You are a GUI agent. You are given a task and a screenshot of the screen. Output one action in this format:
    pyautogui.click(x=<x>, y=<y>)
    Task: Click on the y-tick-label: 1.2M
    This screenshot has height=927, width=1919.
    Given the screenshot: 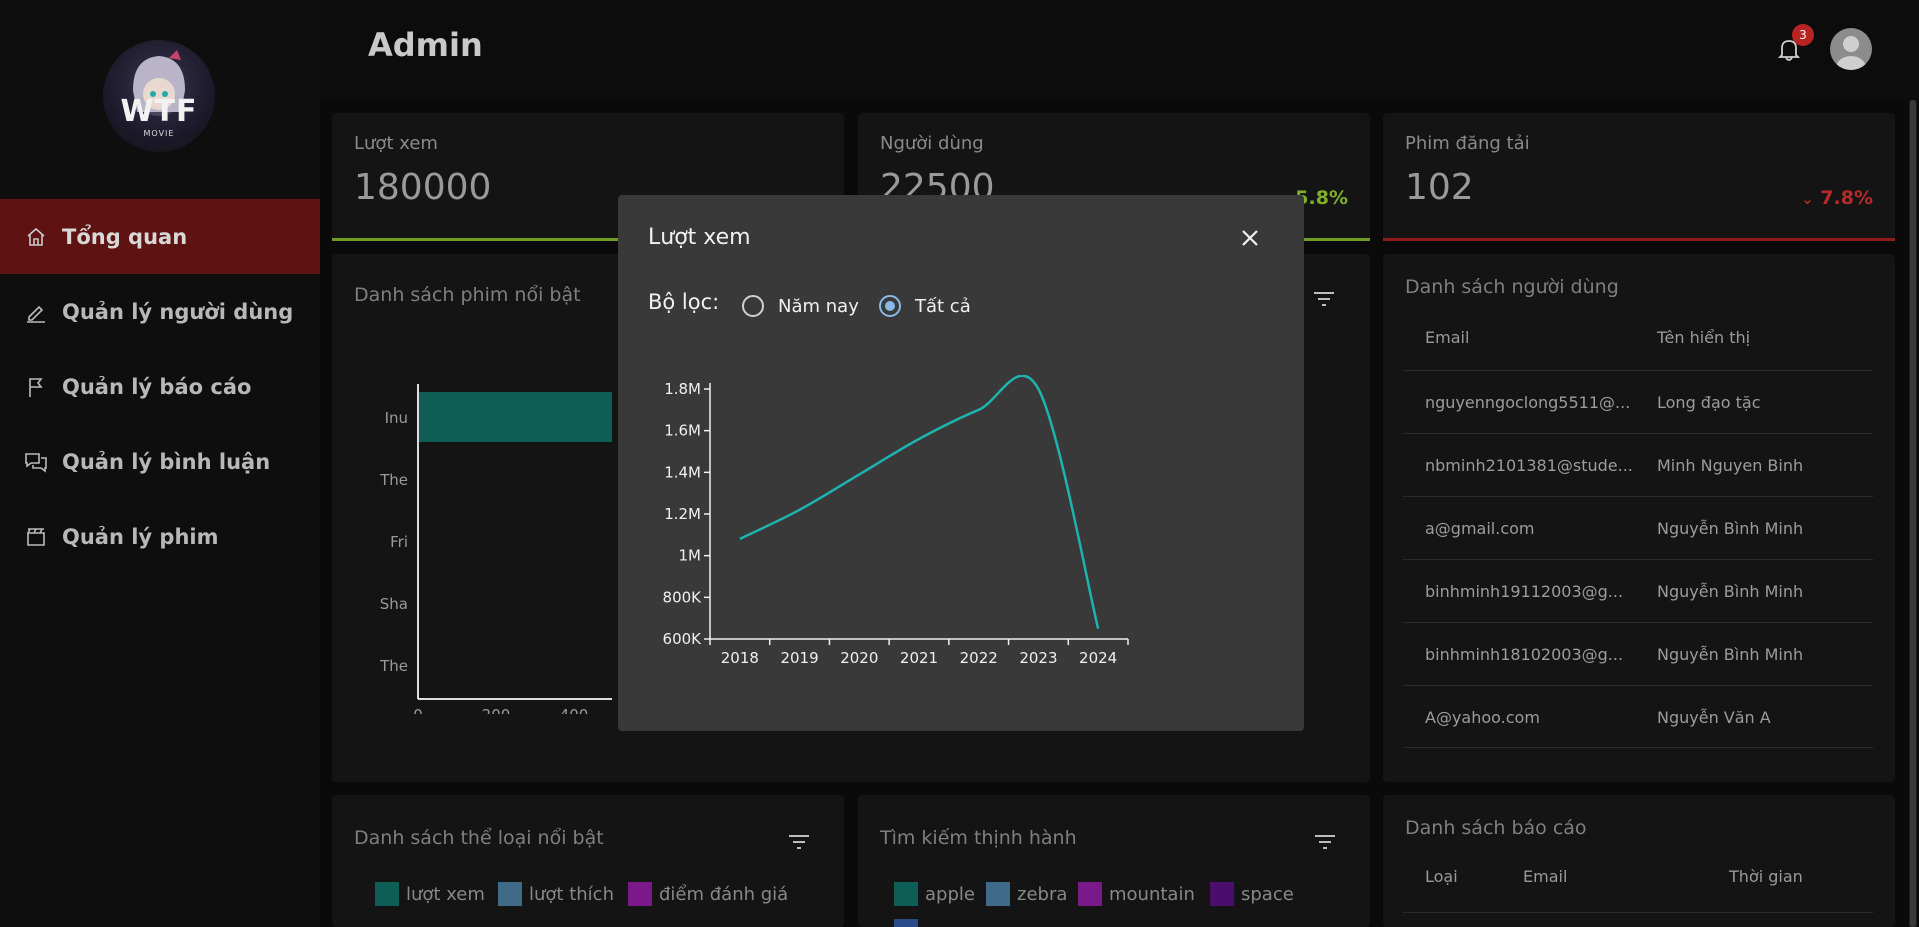 What is the action you would take?
    pyautogui.click(x=682, y=514)
    